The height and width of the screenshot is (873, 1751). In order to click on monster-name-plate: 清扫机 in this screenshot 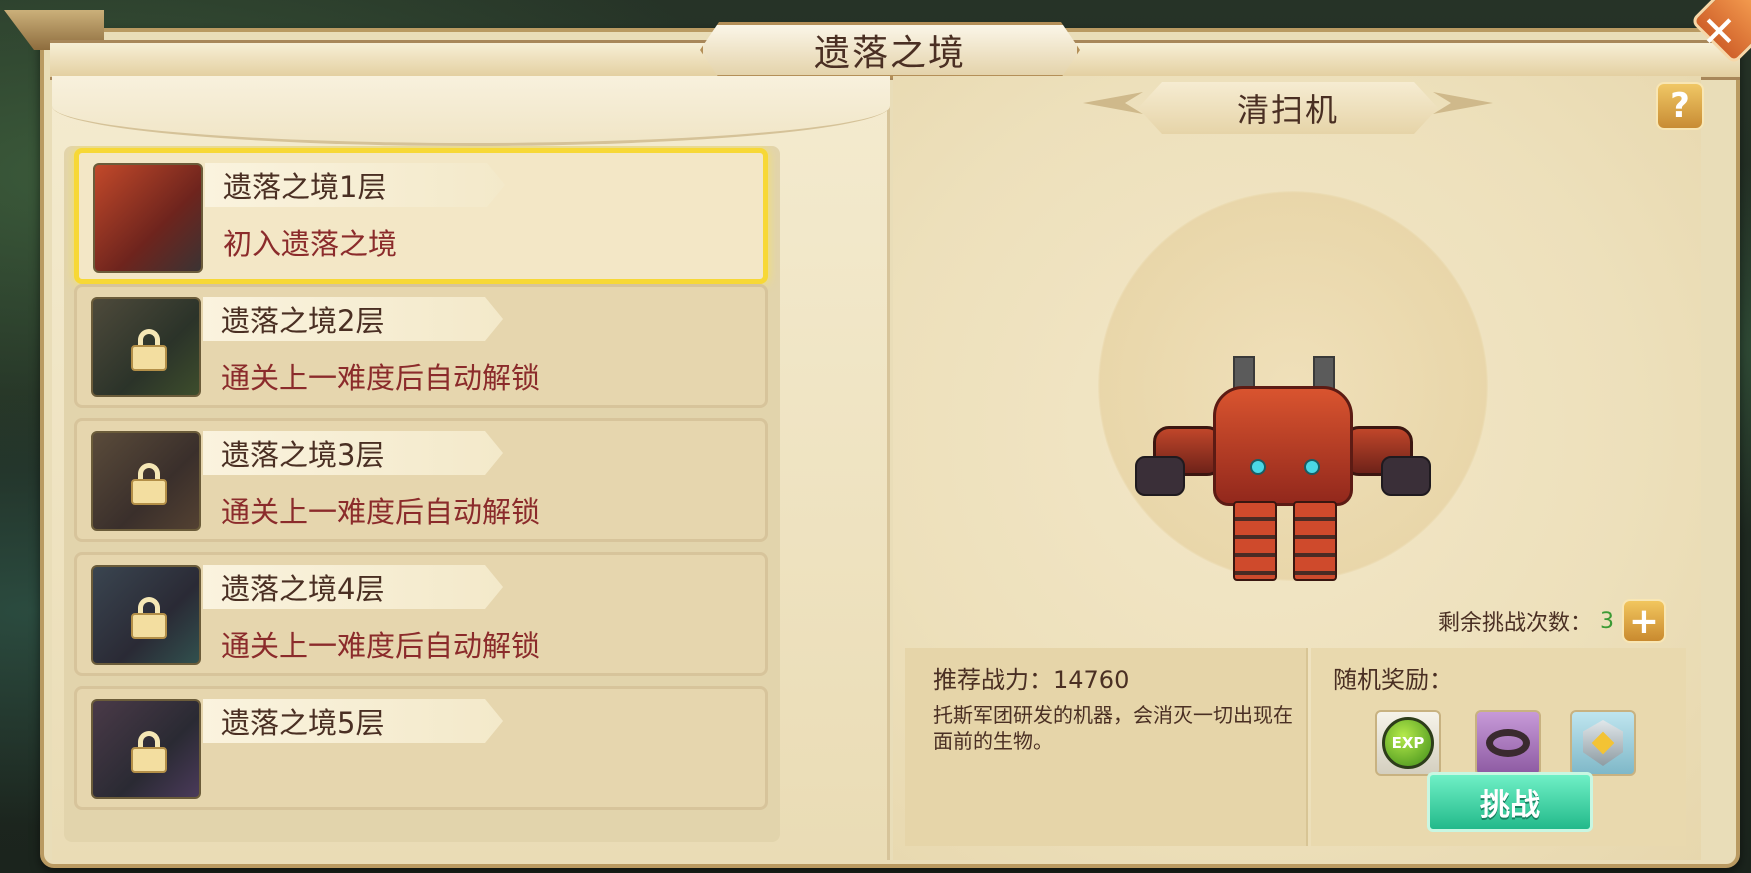, I will do `click(1288, 108)`.